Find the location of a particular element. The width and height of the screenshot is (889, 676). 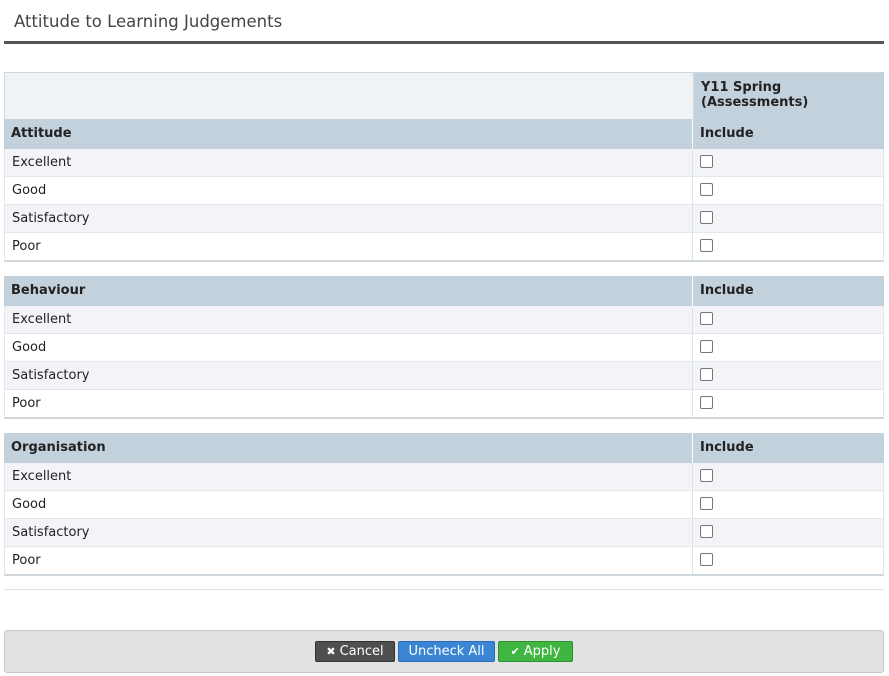

group-header: Attitude Include is located at coordinates (444, 134).